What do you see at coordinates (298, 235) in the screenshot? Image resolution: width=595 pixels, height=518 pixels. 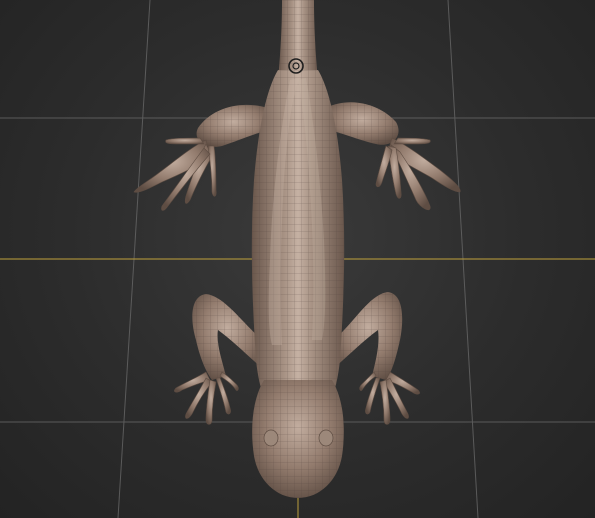 I see `lizard-torso` at bounding box center [298, 235].